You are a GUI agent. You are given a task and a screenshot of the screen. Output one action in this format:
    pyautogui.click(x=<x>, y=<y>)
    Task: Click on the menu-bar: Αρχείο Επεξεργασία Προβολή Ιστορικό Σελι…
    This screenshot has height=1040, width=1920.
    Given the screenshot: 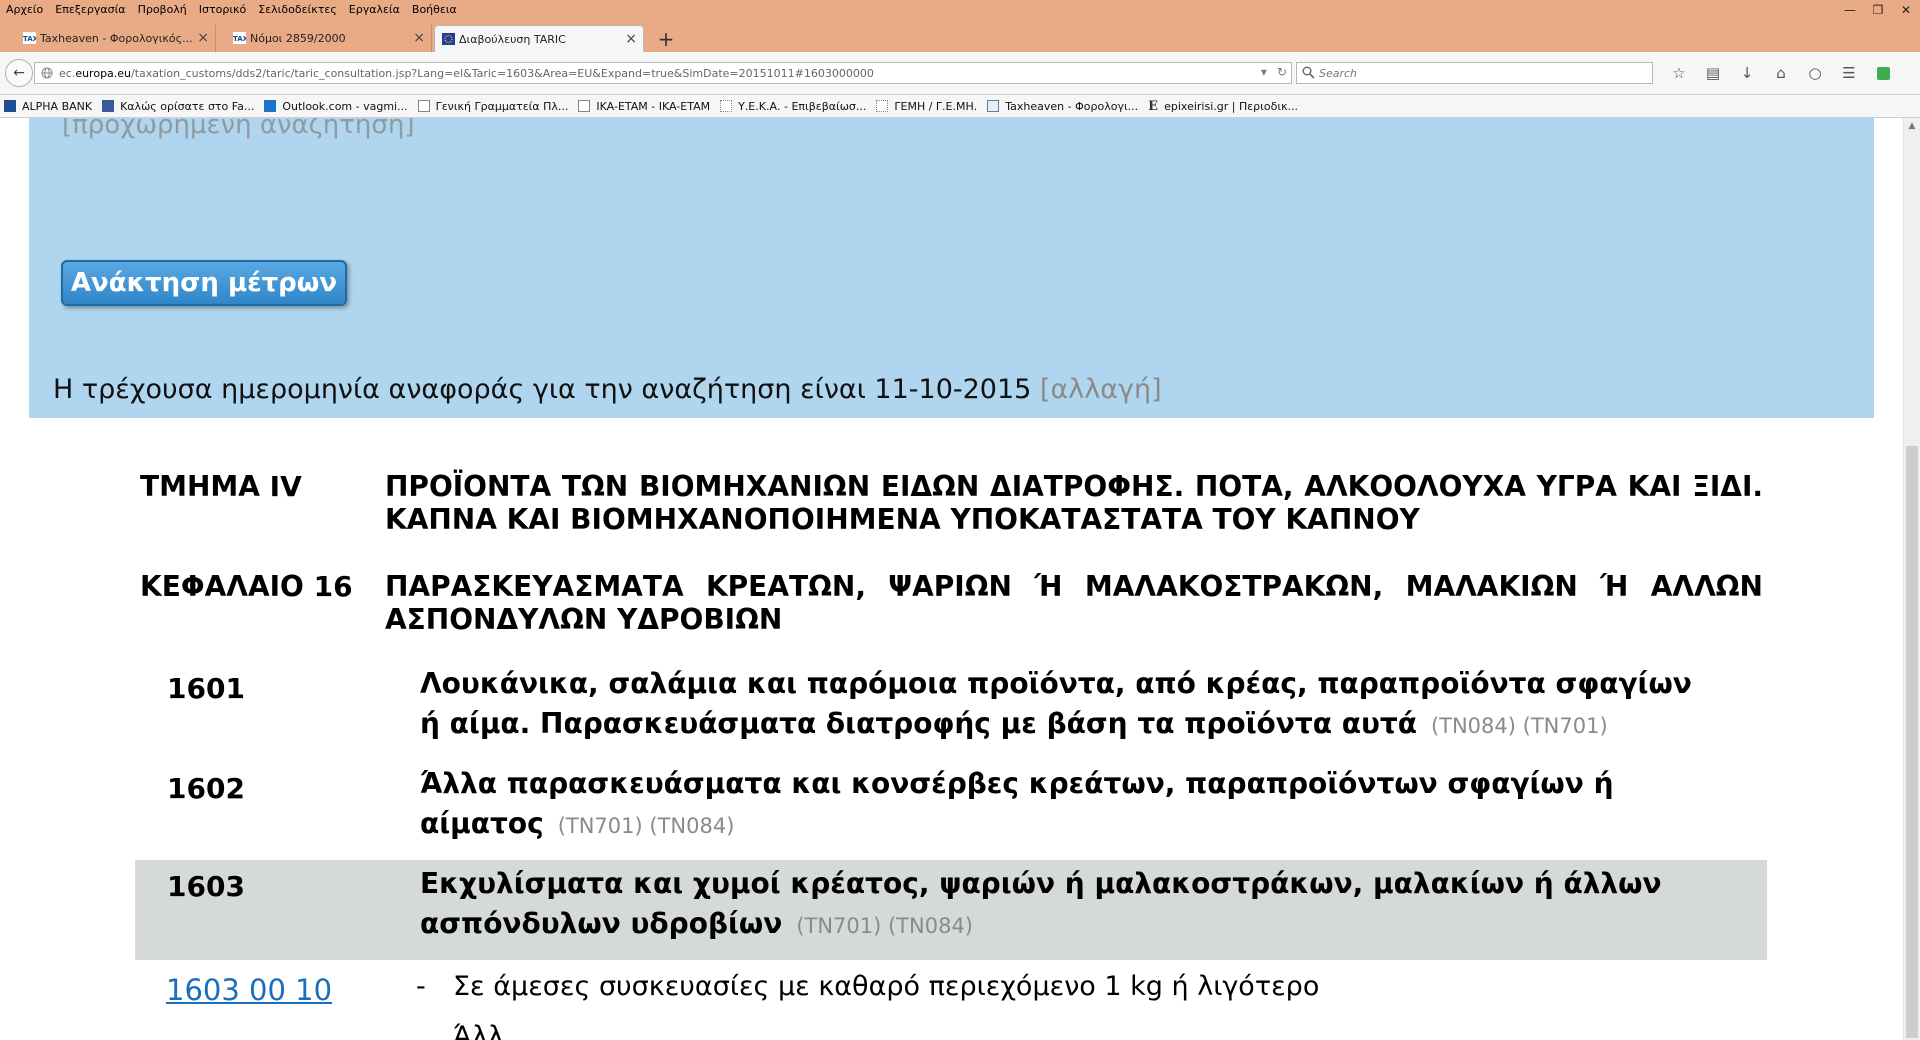 What is the action you would take?
    pyautogui.click(x=960, y=9)
    